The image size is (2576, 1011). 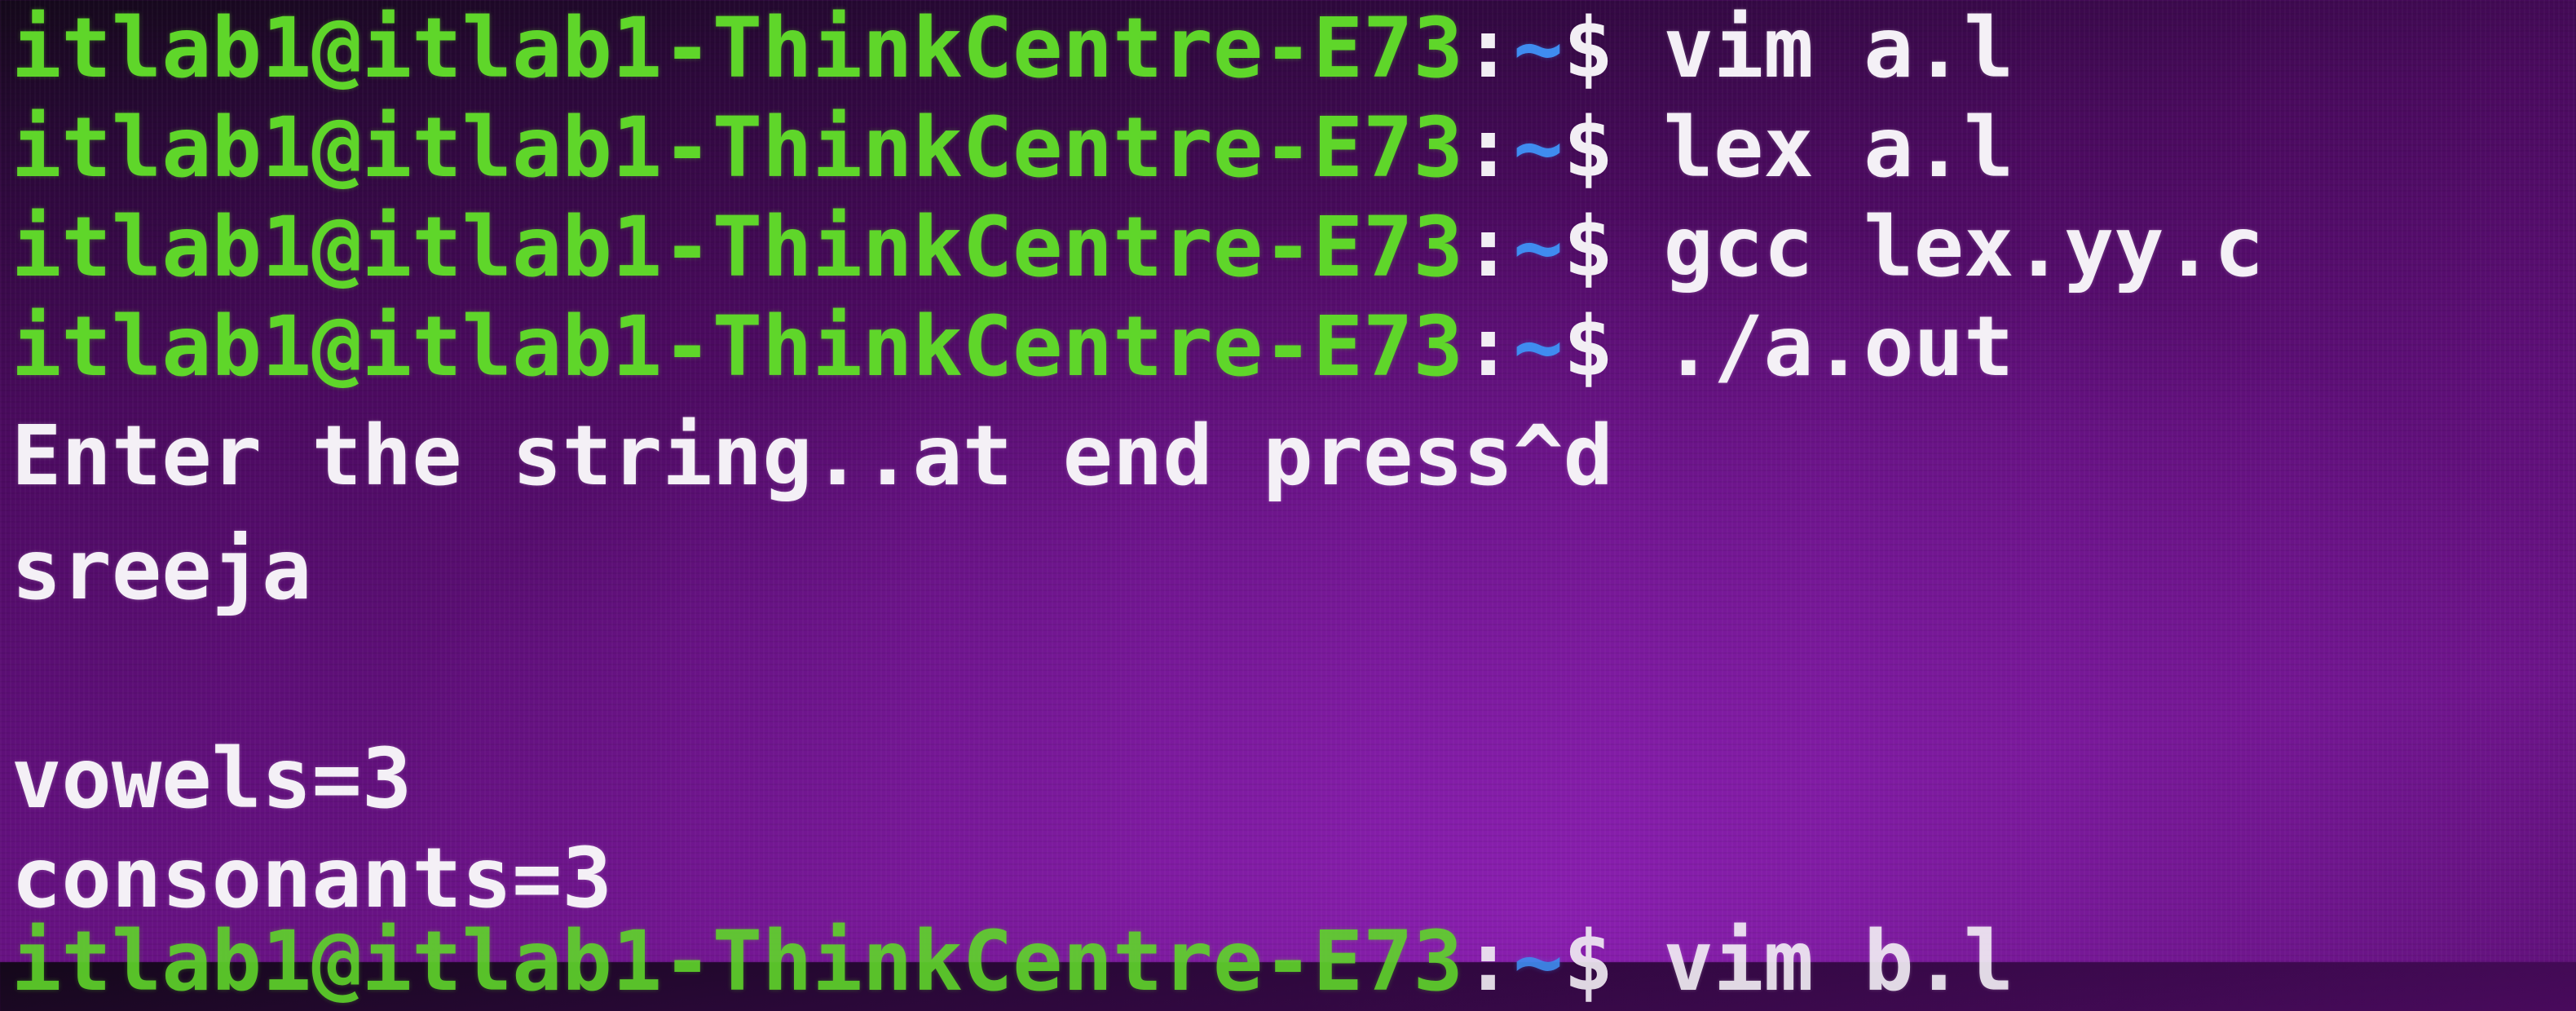 I want to click on command-text: ./a.out, so click(x=1838, y=346).